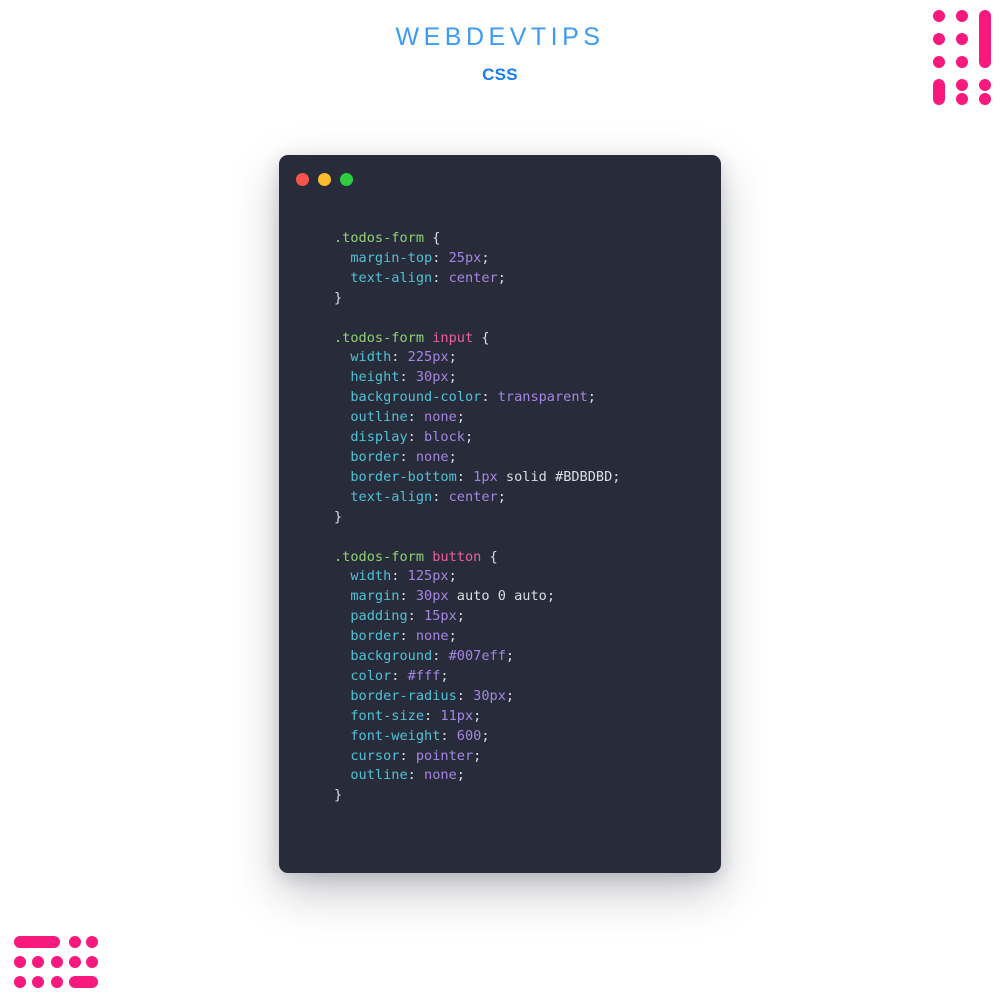 Image resolution: width=1000 pixels, height=1000 pixels. Describe the element at coordinates (485, 476) in the screenshot. I see `code-token-val: 1px` at that location.